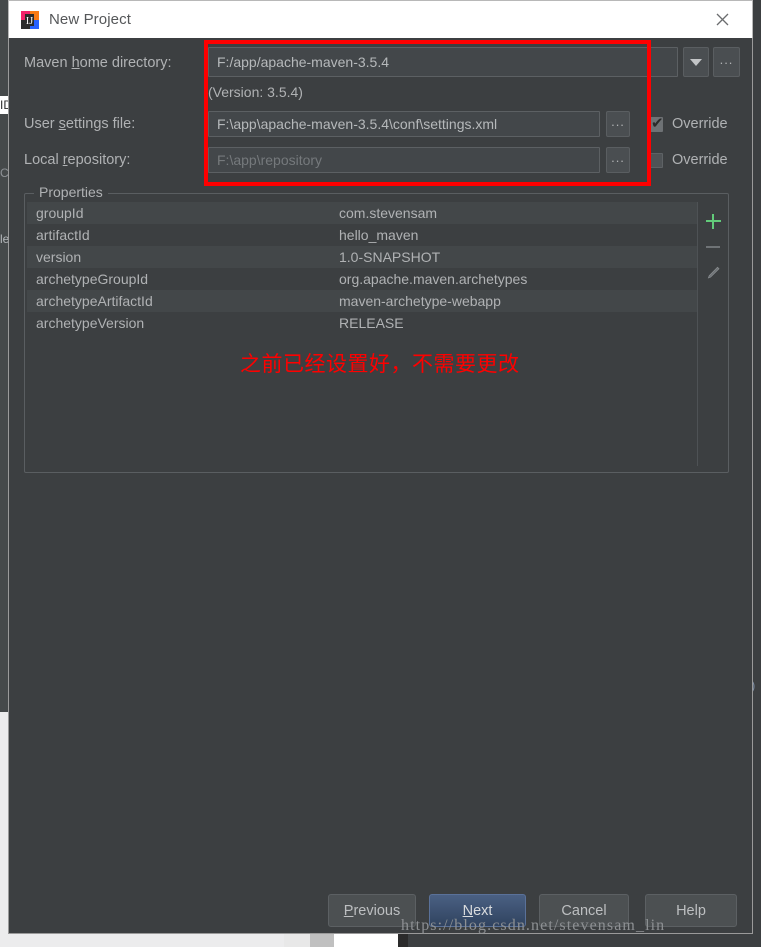  Describe the element at coordinates (388, 213) in the screenshot. I see `property-value: com.stevensam` at that location.